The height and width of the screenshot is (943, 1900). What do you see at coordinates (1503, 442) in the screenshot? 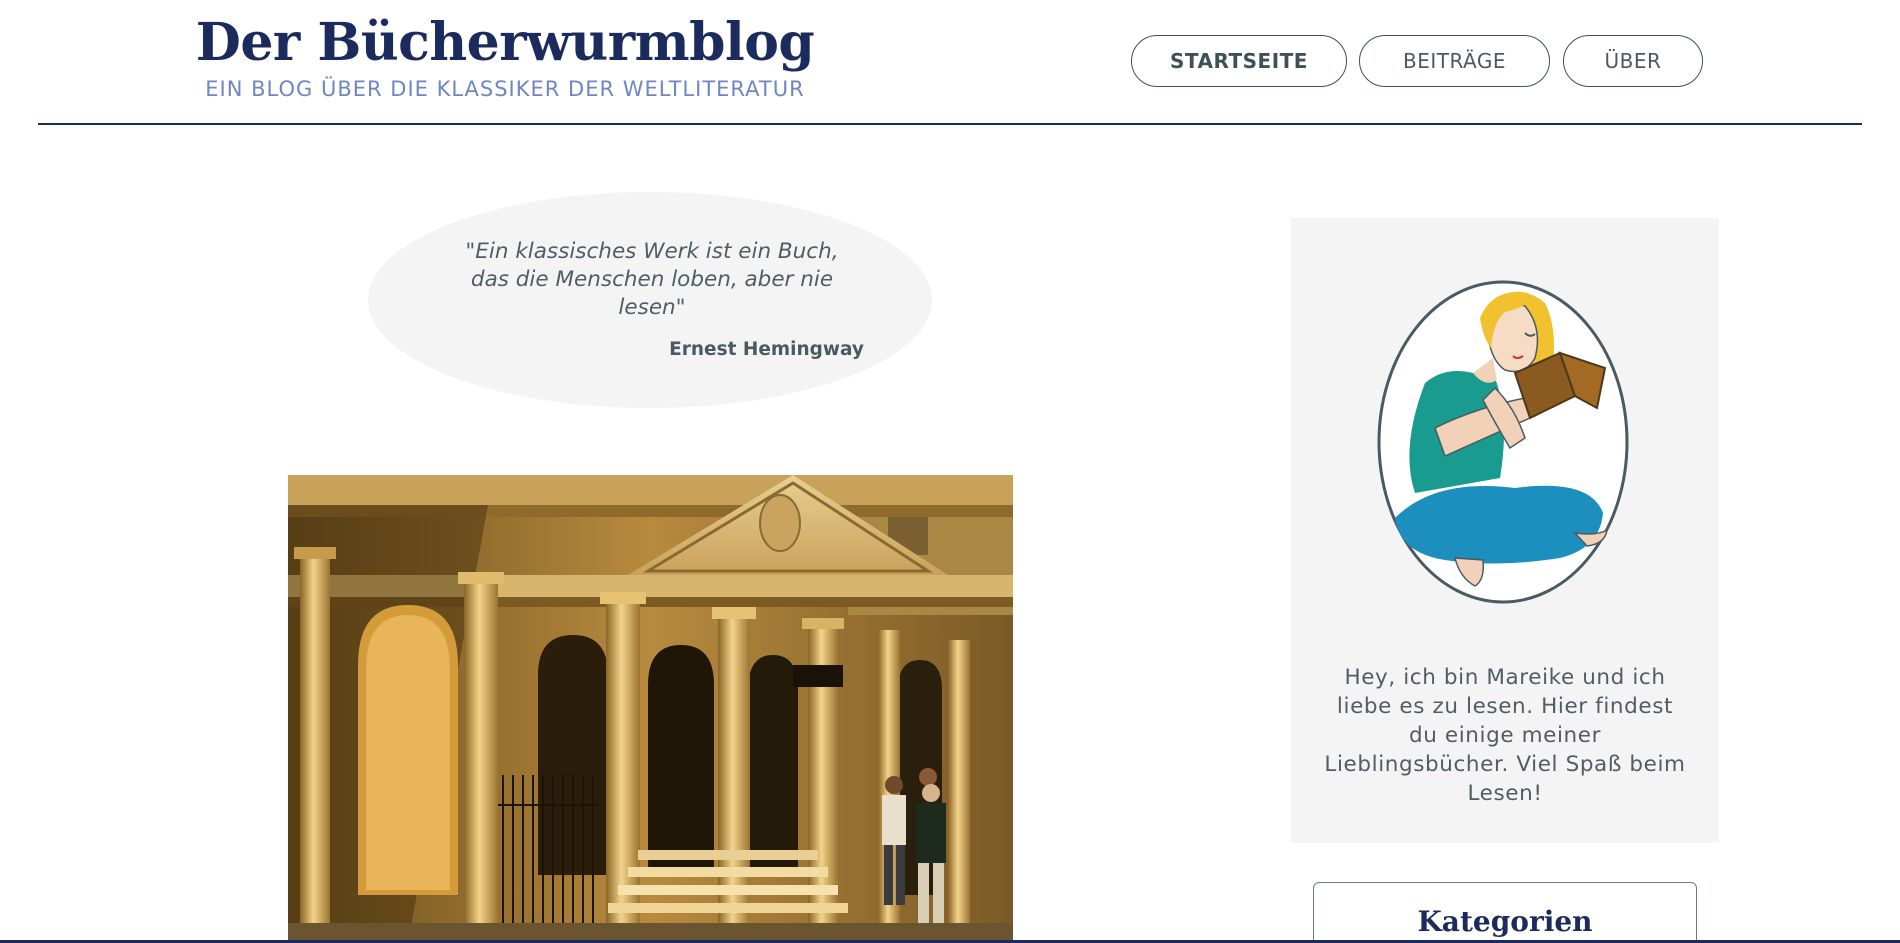
I see `reading-girl-avatar` at bounding box center [1503, 442].